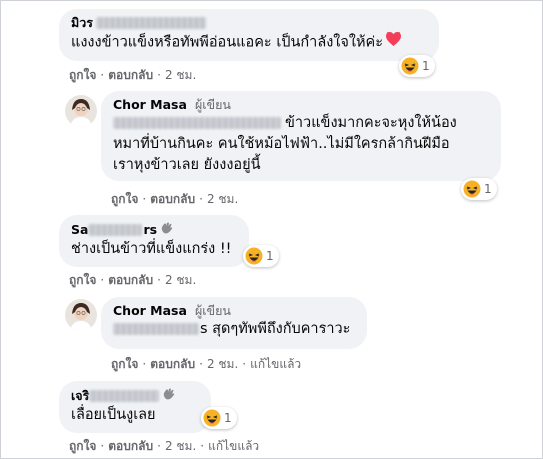  What do you see at coordinates (80, 396) in the screenshot?
I see `comment-author: เจริ` at bounding box center [80, 396].